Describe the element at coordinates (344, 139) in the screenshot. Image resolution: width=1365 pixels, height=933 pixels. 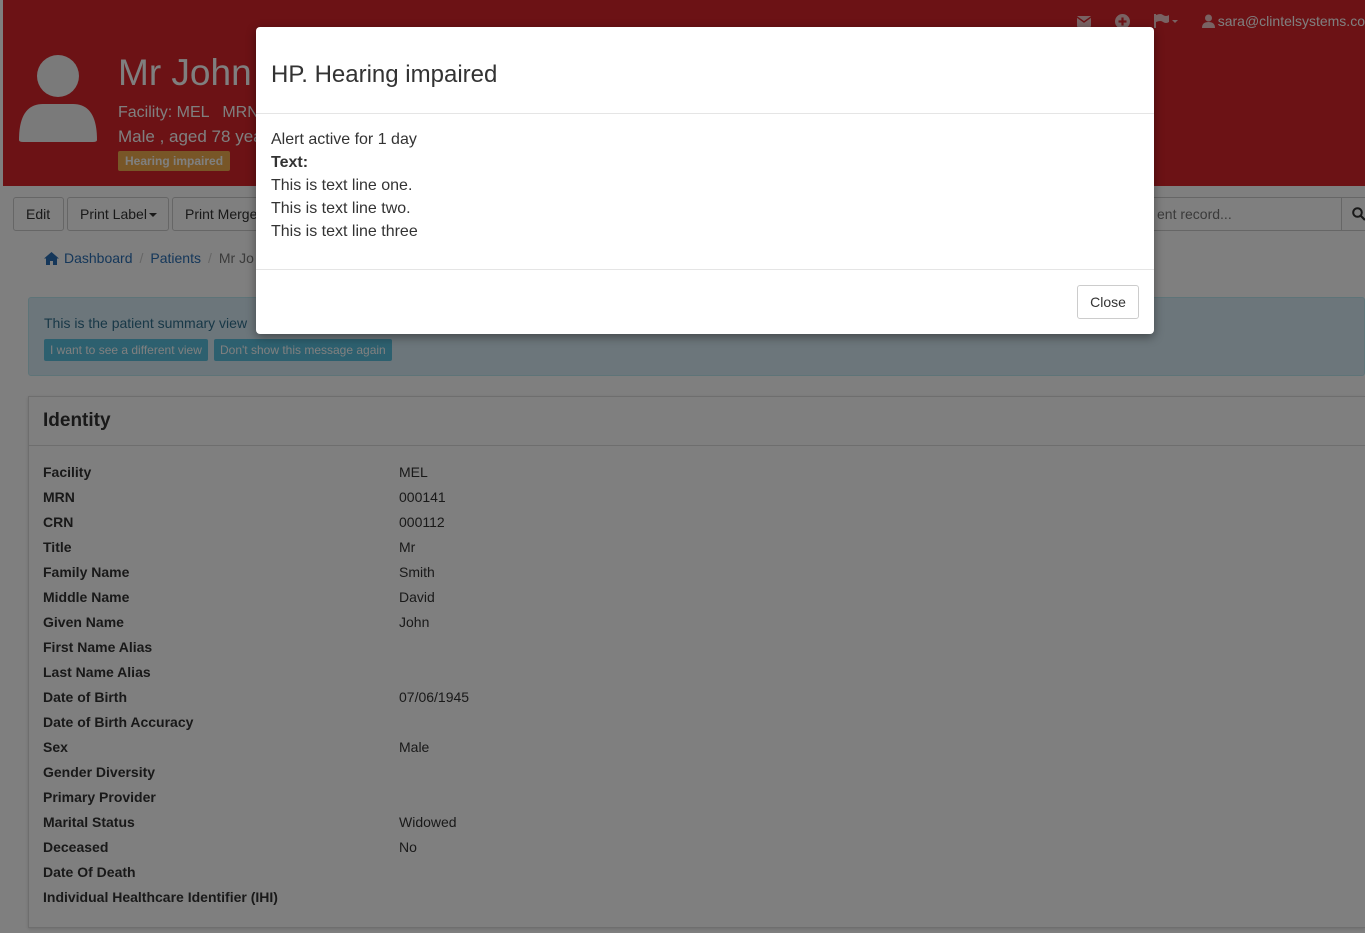
I see `alert-active-duration: Alert active for 1 day` at that location.